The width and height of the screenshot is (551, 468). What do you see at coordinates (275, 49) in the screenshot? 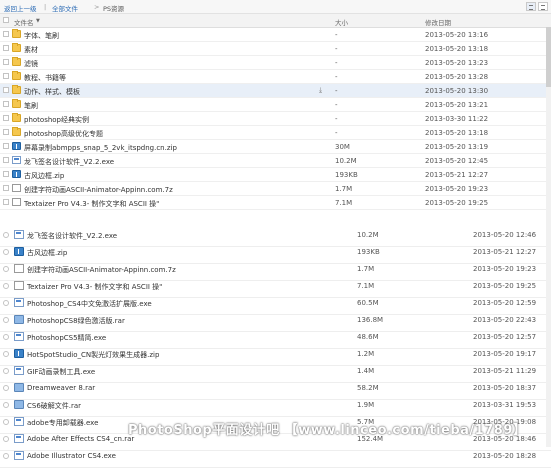
I see `table-row: 素材 - 2013-05-20 13:18` at bounding box center [275, 49].